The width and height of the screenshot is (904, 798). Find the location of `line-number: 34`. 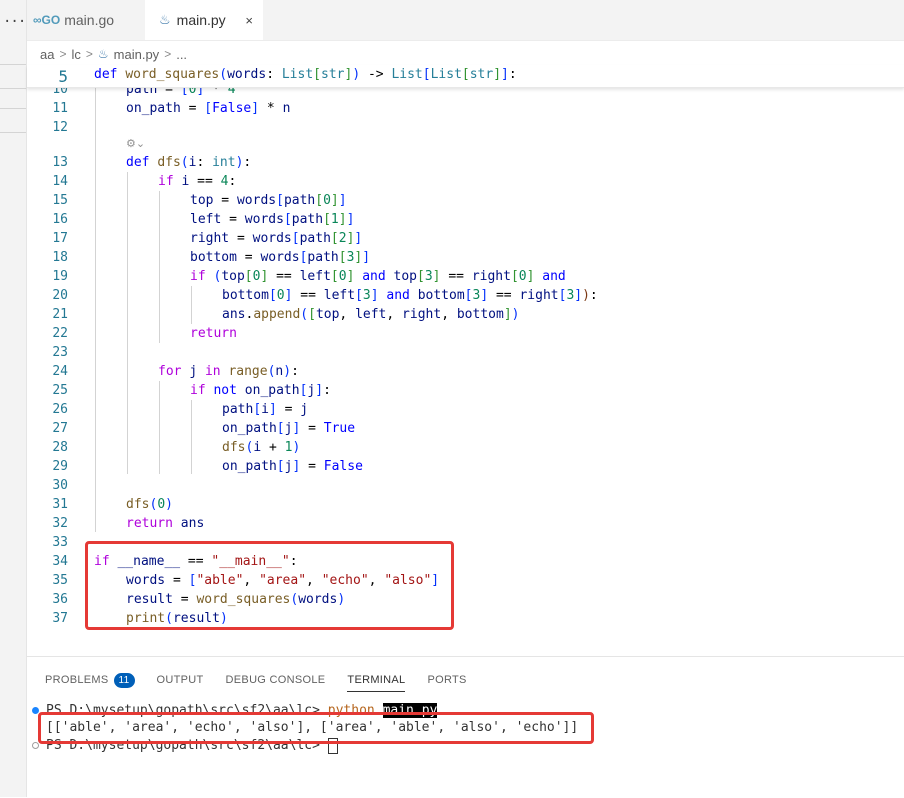

line-number: 34 is located at coordinates (60, 561).